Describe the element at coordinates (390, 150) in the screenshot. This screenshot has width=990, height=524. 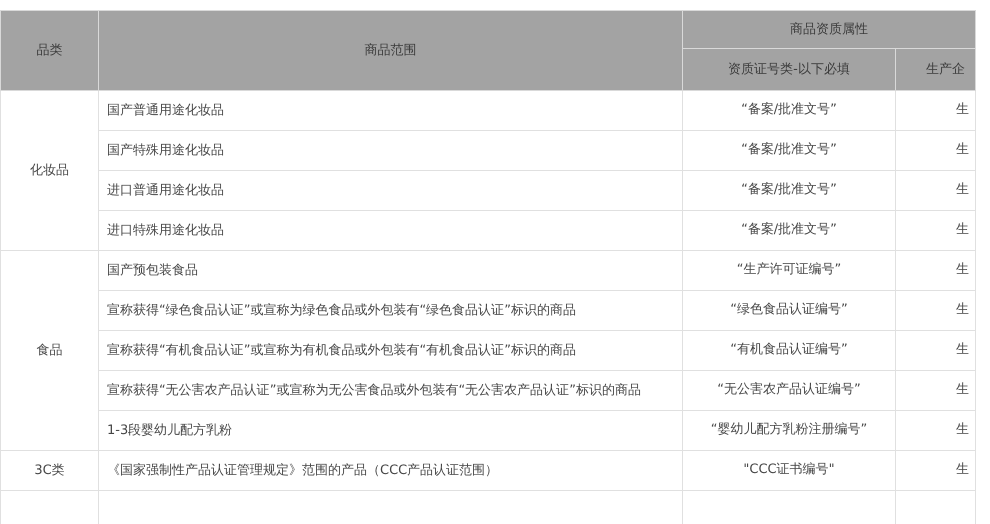
I see `table-cell: 国产特殊用途化妆品` at that location.